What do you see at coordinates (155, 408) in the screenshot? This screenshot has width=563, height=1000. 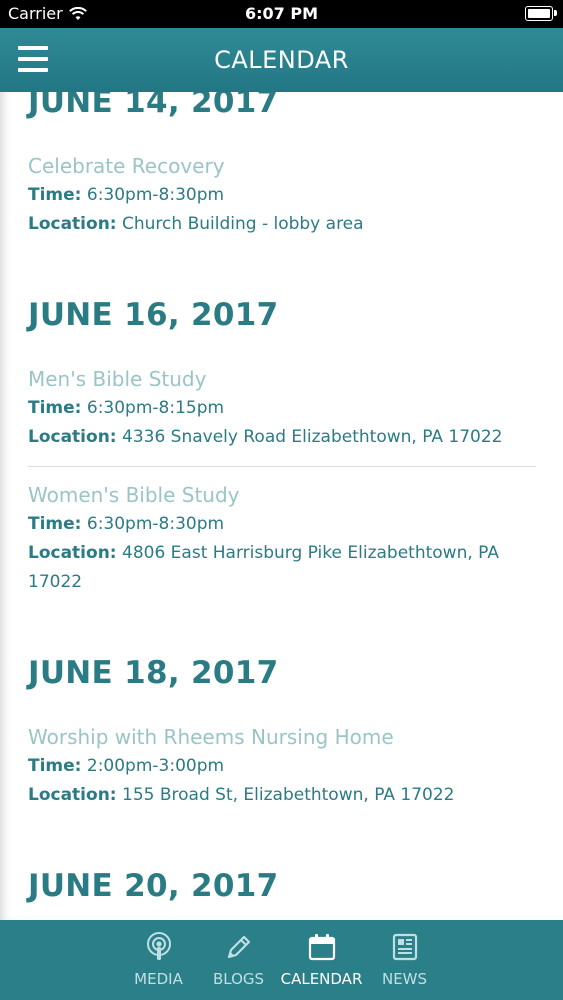 I see `time-value: 6:30pm-8:15pm` at bounding box center [155, 408].